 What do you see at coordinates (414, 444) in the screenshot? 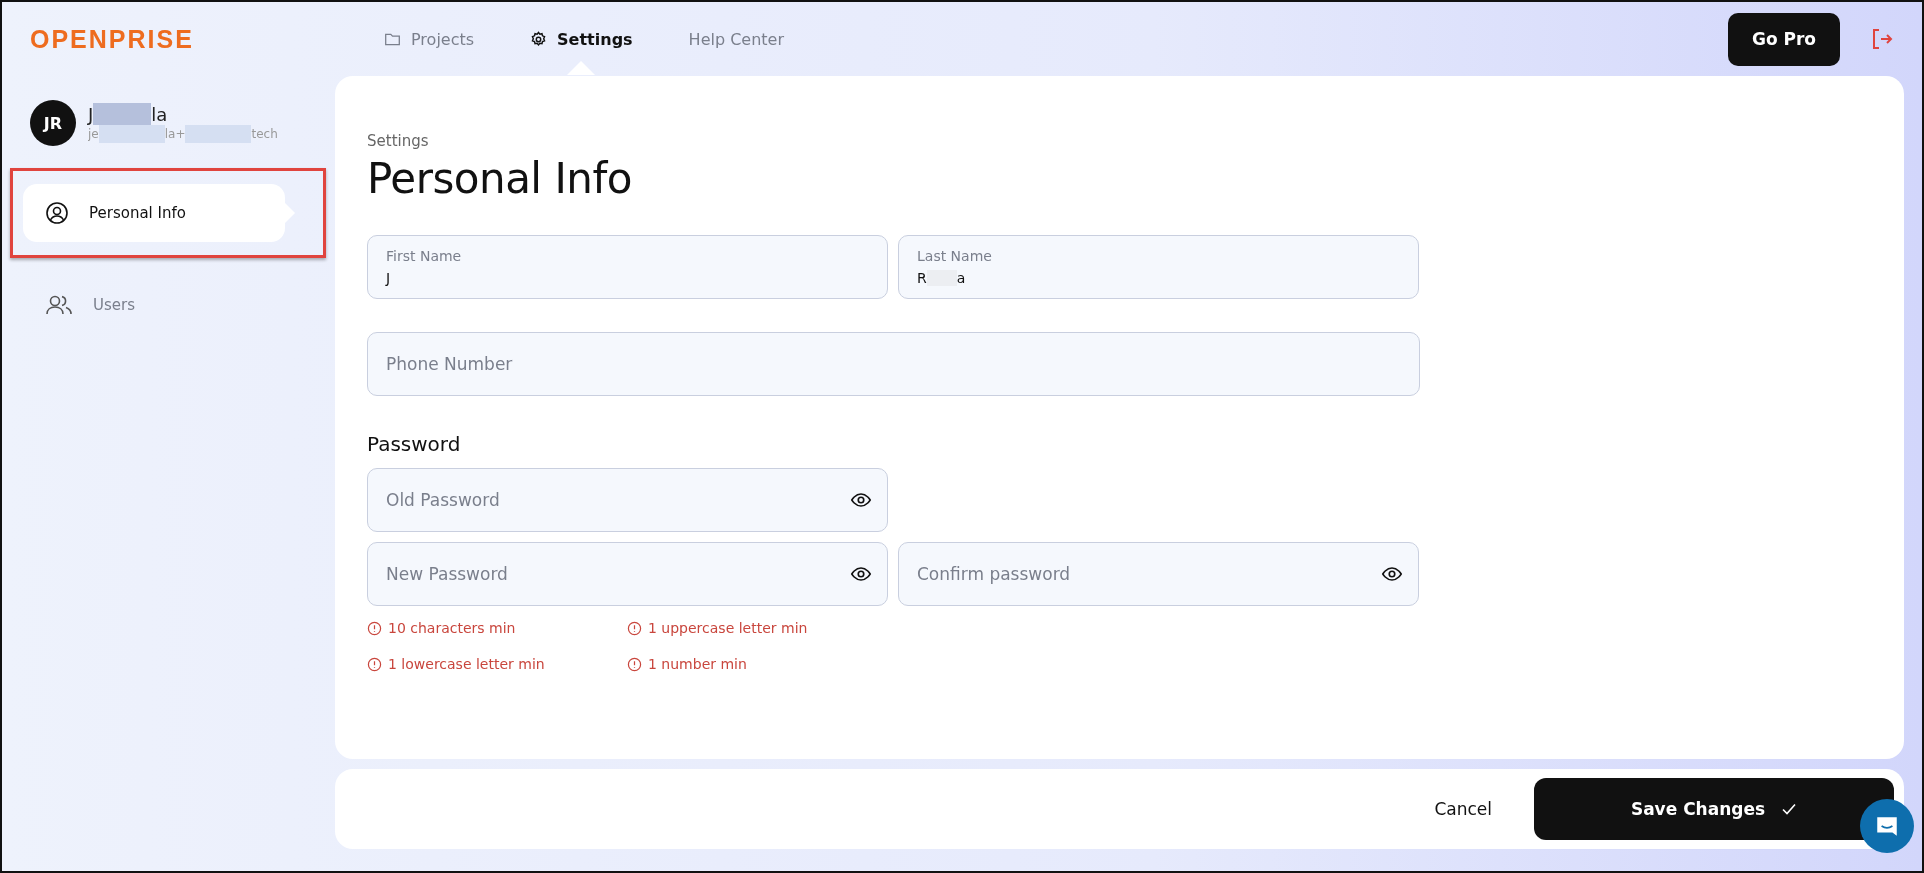
I see `section-heading: Password` at bounding box center [414, 444].